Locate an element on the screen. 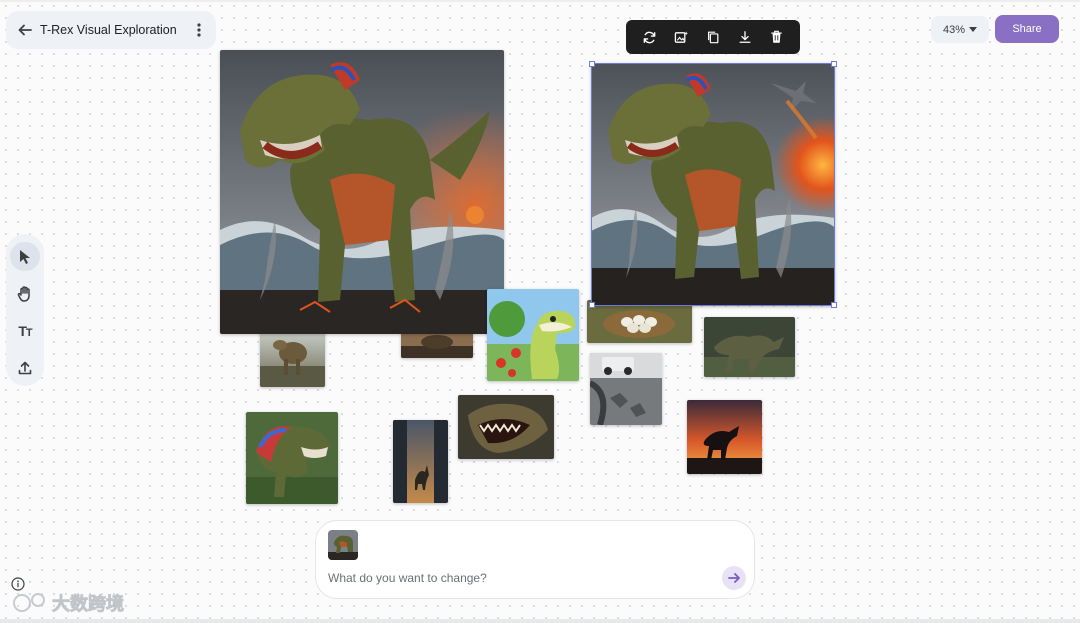 This screenshot has height=623, width=1080. zoom-dropdown: 43% is located at coordinates (960, 29).